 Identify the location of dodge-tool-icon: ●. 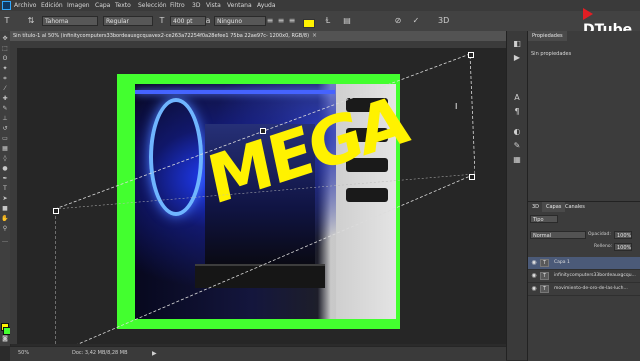
(5, 169).